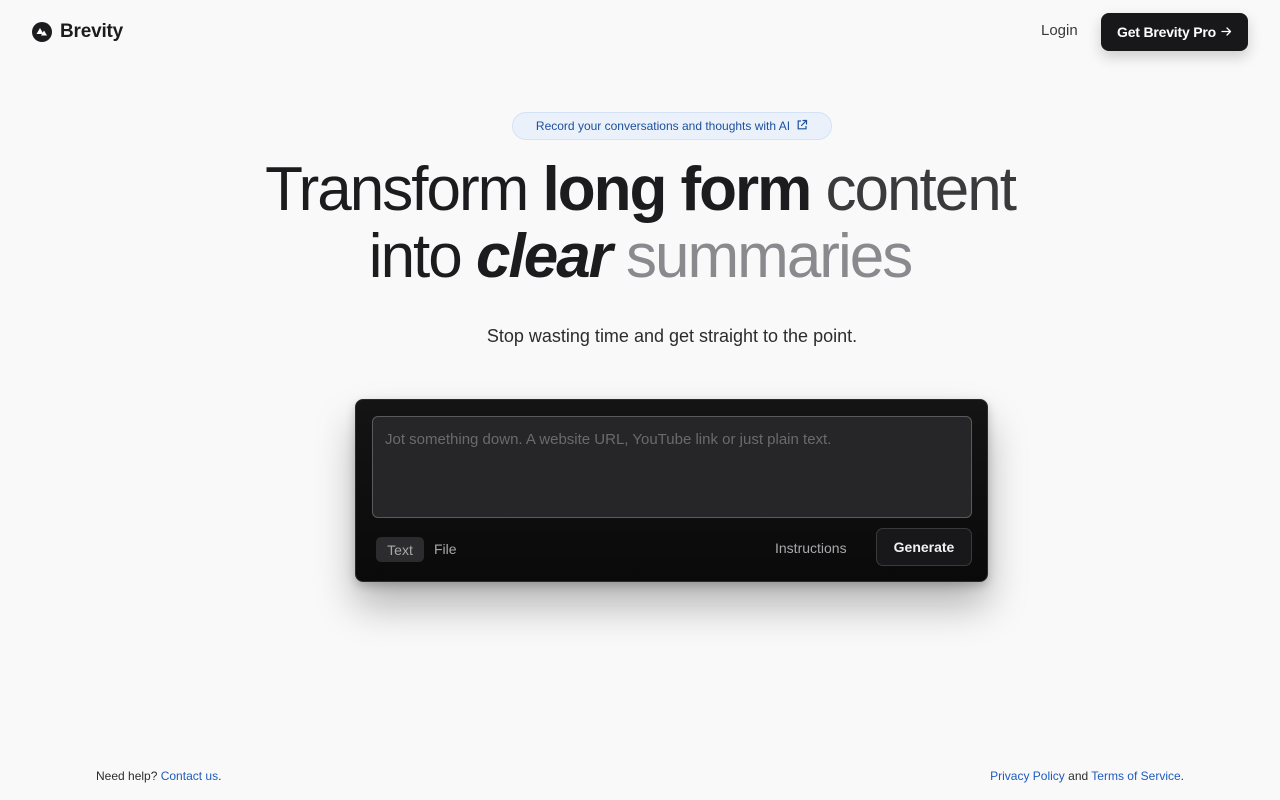  What do you see at coordinates (404, 189) in the screenshot?
I see `headline-word-transform: Transform` at bounding box center [404, 189].